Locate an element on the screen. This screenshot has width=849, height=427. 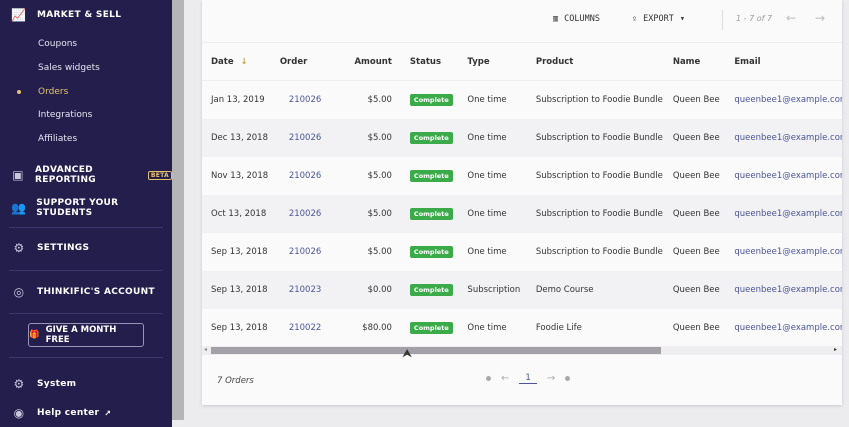
nav-account: ◎ THINKIFIC'S ACCOUNT is located at coordinates (86, 292).